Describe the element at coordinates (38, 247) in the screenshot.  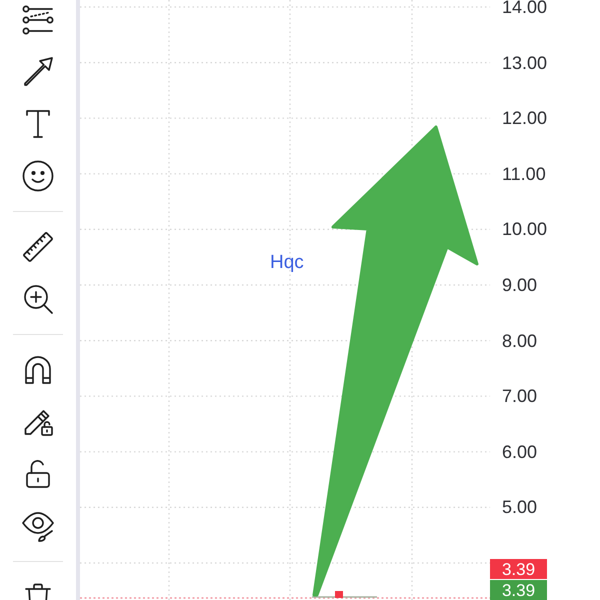
I see `ruler-icon` at that location.